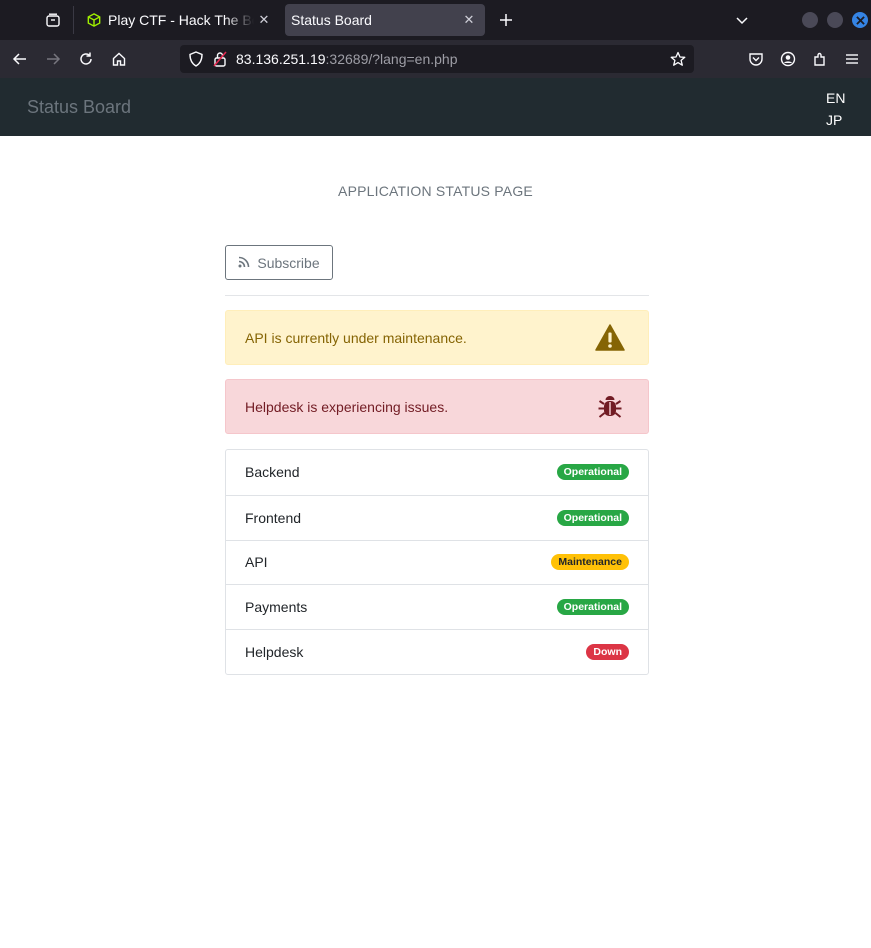 This screenshot has width=871, height=948. I want to click on site-navbar: Status Board EN JP, so click(435, 107).